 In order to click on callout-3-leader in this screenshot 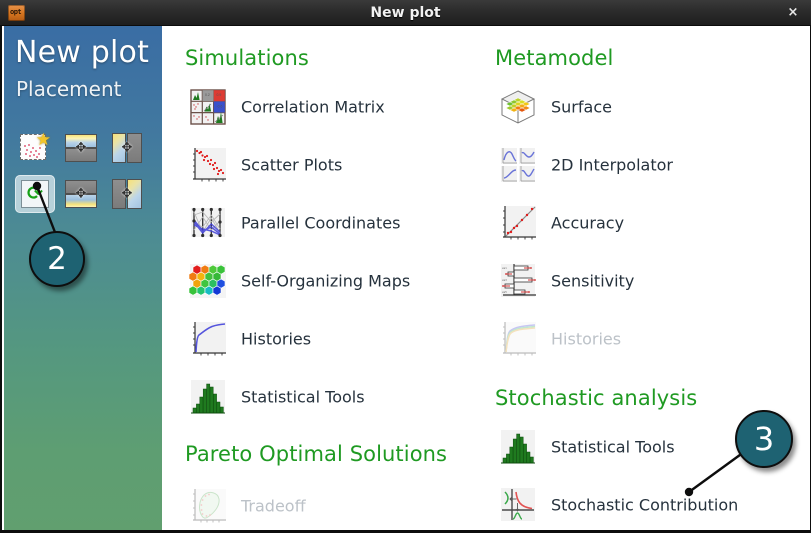, I will do `click(714, 474)`.